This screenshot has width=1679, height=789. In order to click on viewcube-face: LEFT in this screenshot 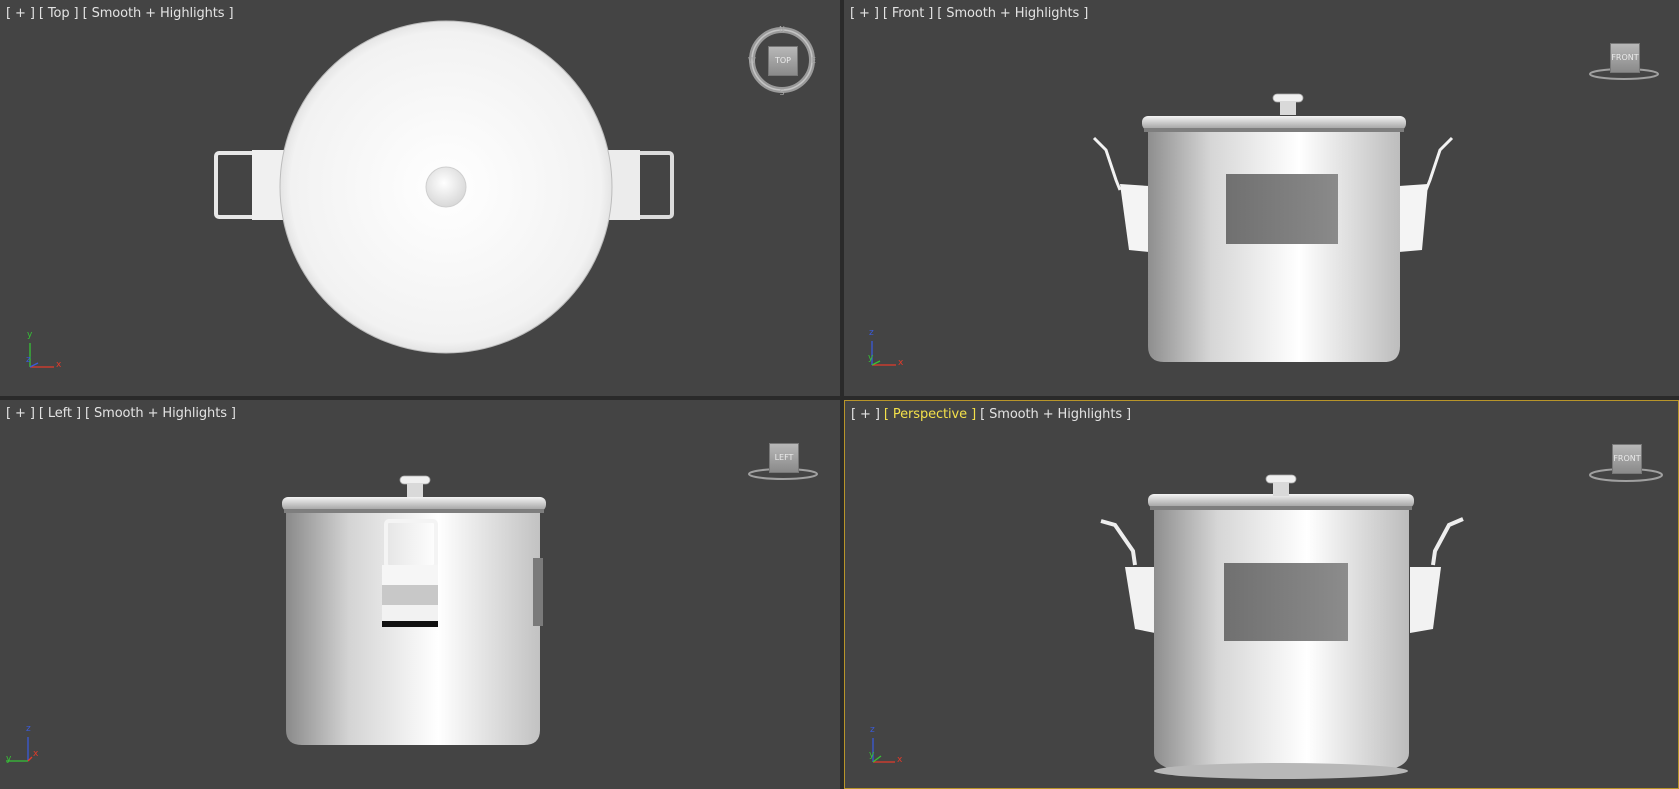, I will do `click(784, 458)`.